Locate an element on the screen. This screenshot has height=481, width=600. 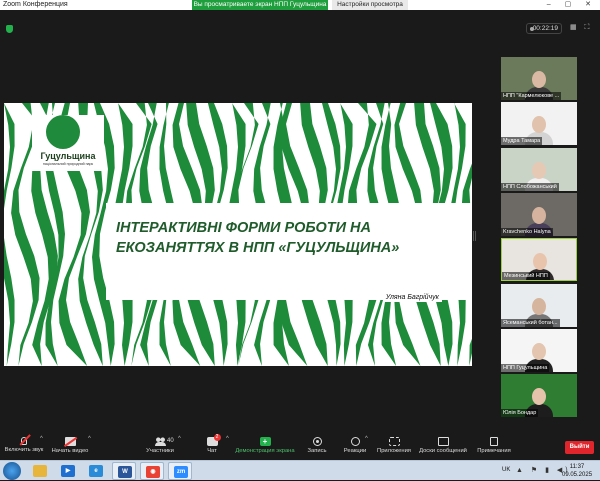
media-player-icon: ▶ is located at coordinates (68, 471).